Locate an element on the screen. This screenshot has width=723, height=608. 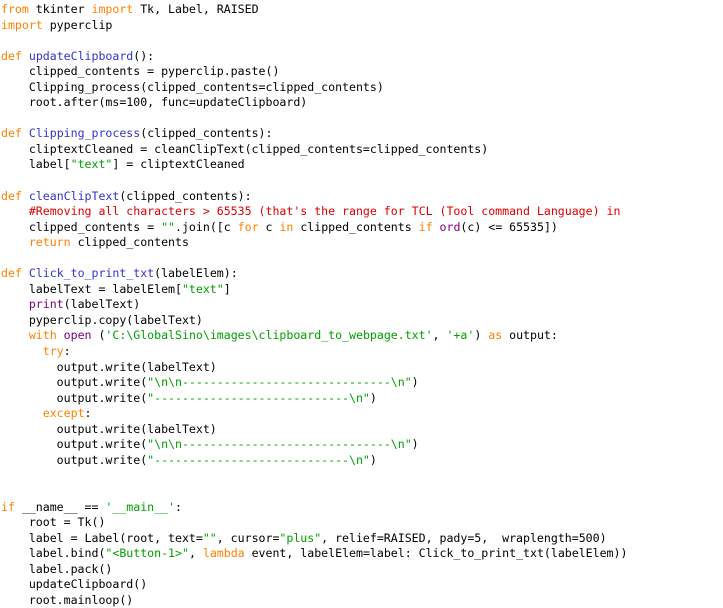
code-token-pl: , is located at coordinates (195, 553).